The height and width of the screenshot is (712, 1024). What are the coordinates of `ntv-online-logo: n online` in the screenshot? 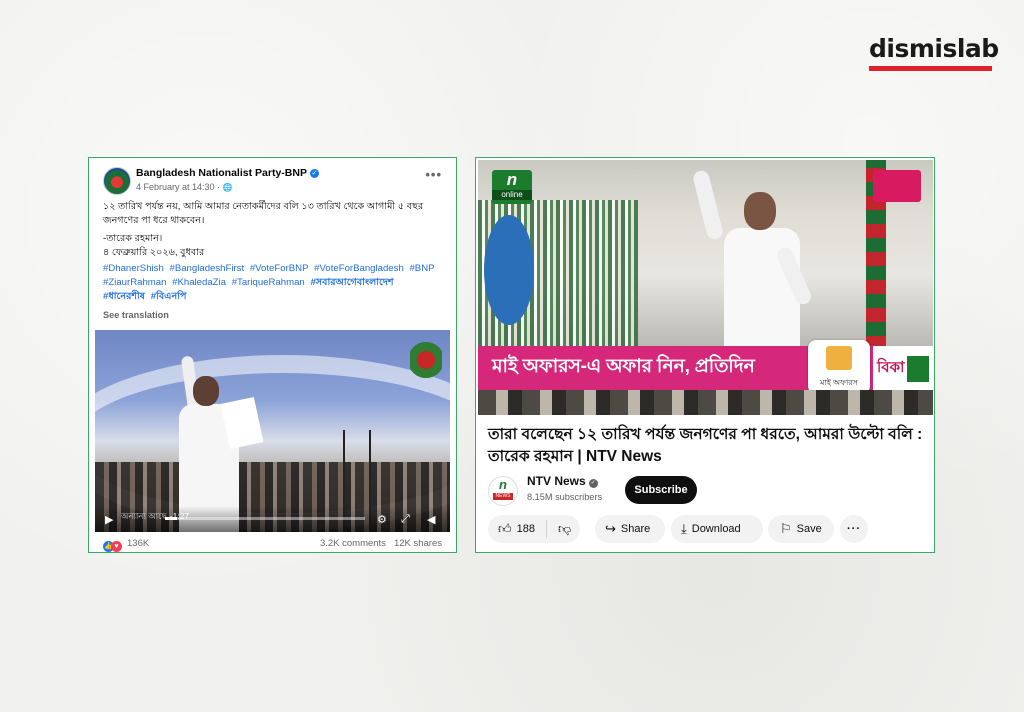 It's located at (512, 187).